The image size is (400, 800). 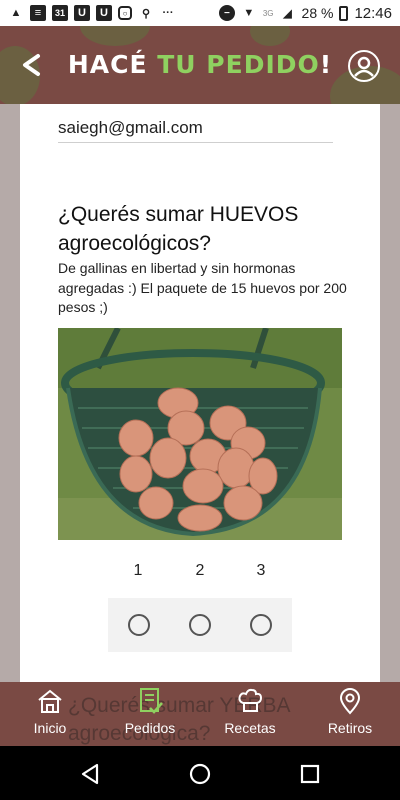 I want to click on system-navigation-bar, so click(x=200, y=773).